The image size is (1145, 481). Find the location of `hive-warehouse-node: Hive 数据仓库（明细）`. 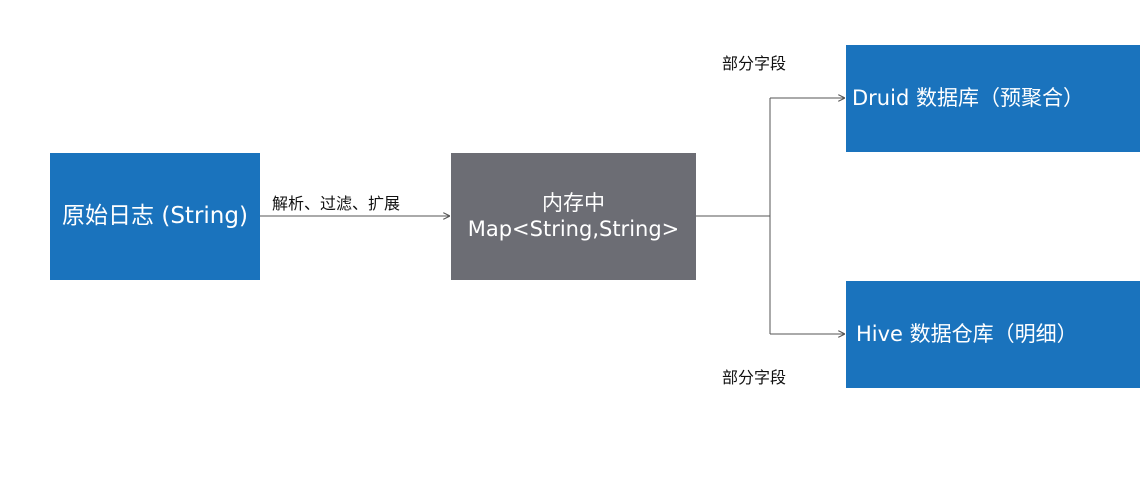

hive-warehouse-node: Hive 数据仓库（明细） is located at coordinates (993, 334).